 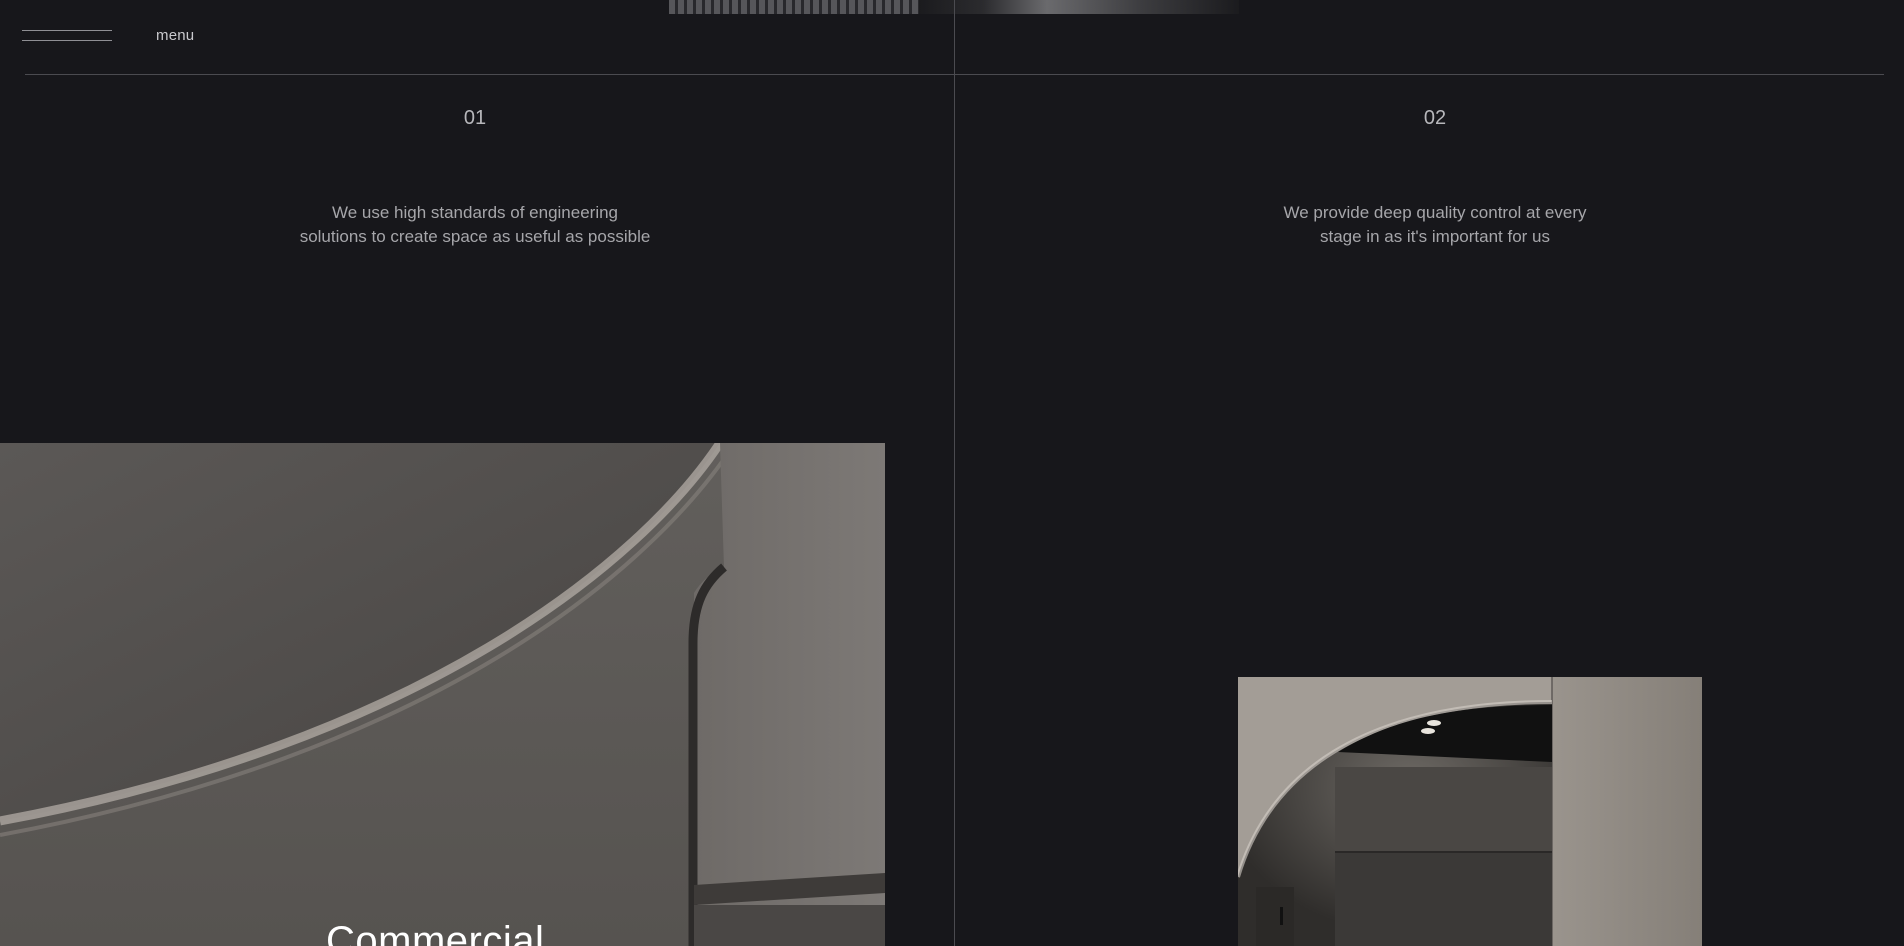 I want to click on column-divider, so click(x=954, y=473).